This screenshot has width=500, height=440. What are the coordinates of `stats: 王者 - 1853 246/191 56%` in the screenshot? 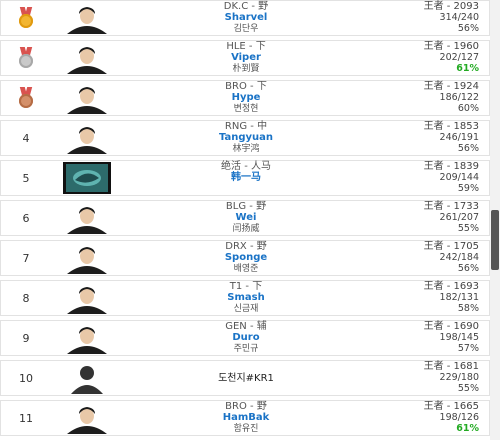 It's located at (424, 137).